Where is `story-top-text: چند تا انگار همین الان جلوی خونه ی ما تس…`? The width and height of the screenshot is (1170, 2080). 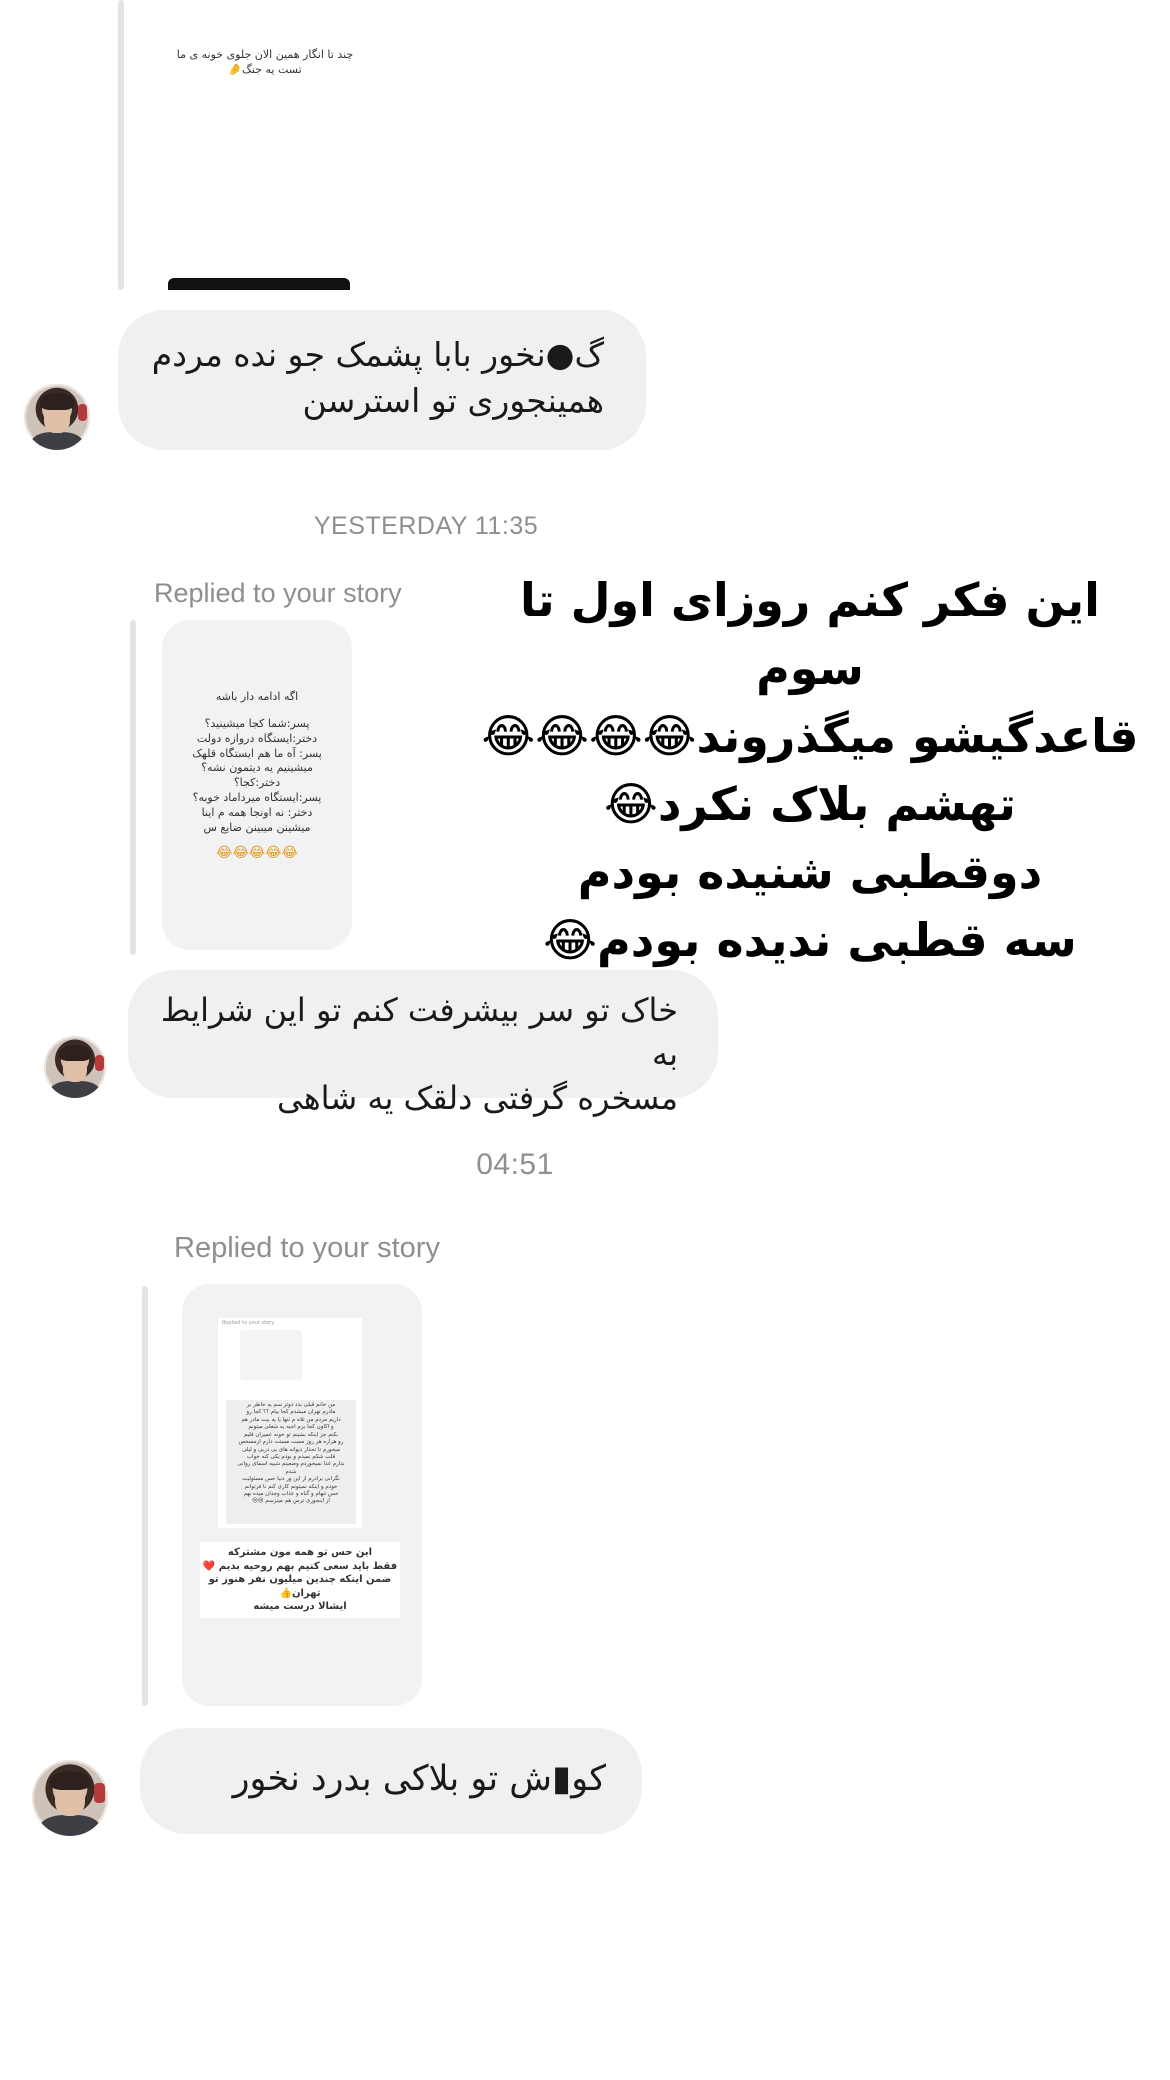
story-top-text: چند تا انگار همین الان جلوی خونه ی ما تس… is located at coordinates (265, 63).